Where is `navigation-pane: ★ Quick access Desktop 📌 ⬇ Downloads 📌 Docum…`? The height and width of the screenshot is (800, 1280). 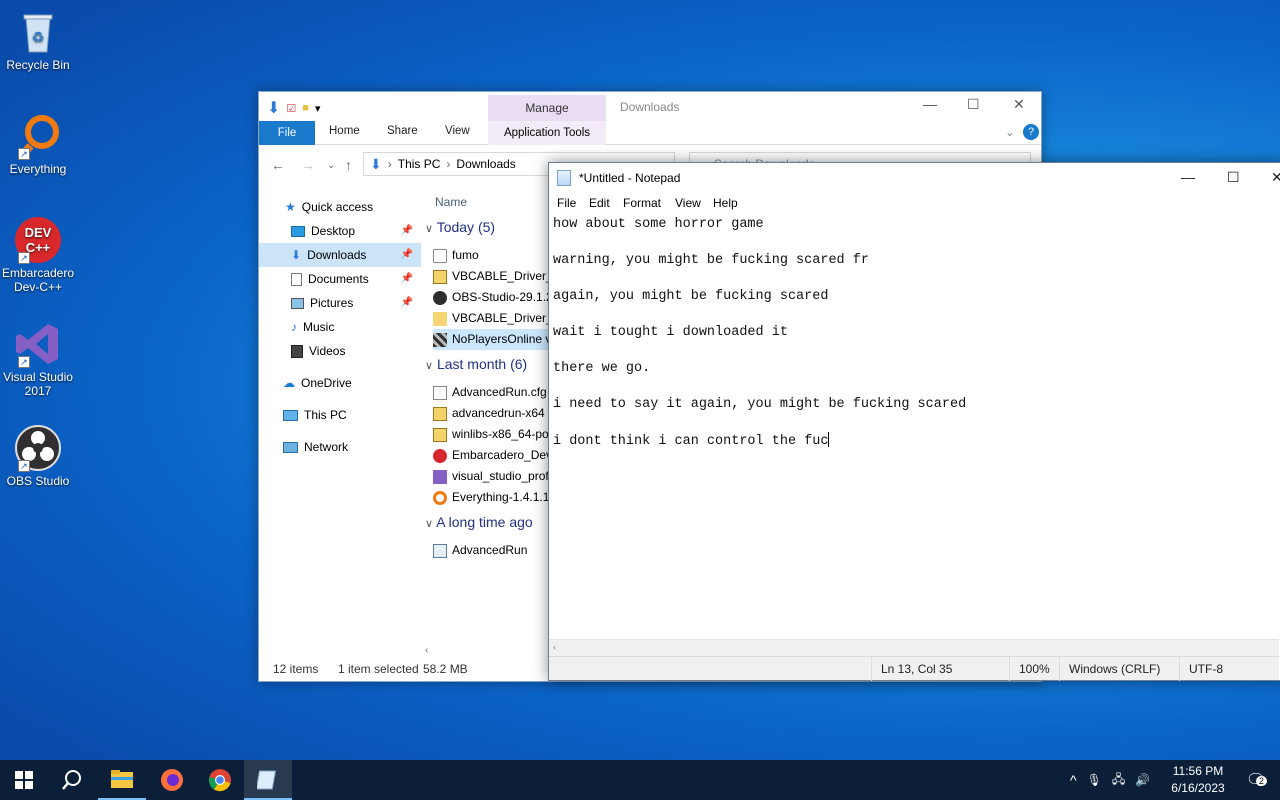 navigation-pane: ★ Quick access Desktop 📌 ⬇ Downloads 📌 Docum… is located at coordinates (340, 415).